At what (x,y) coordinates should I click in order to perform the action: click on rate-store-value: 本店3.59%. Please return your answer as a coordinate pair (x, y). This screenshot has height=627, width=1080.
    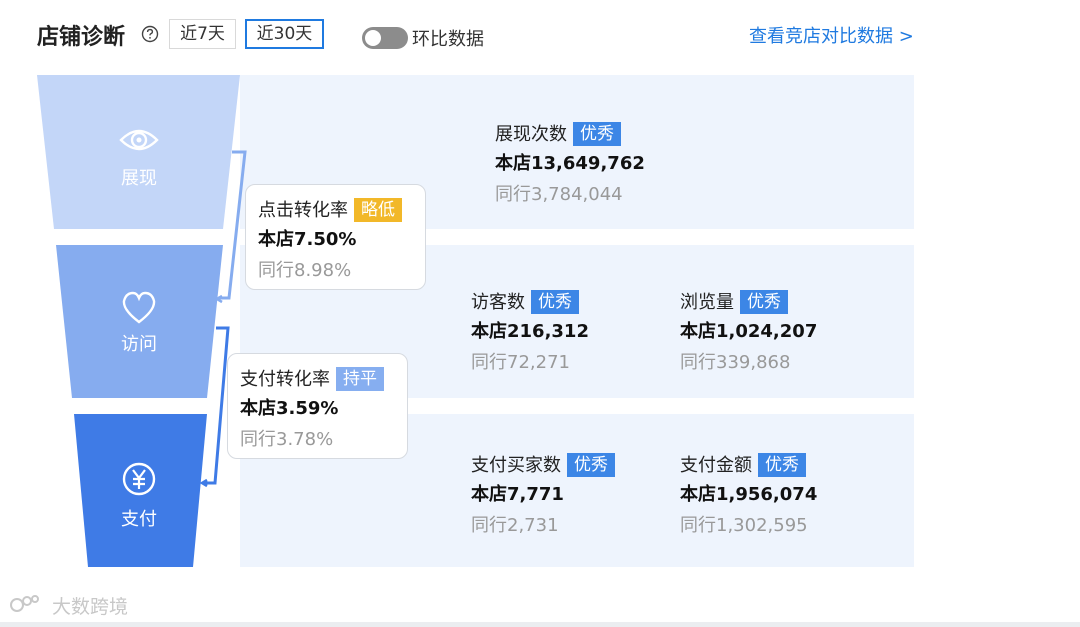
    Looking at the image, I should click on (289, 408).